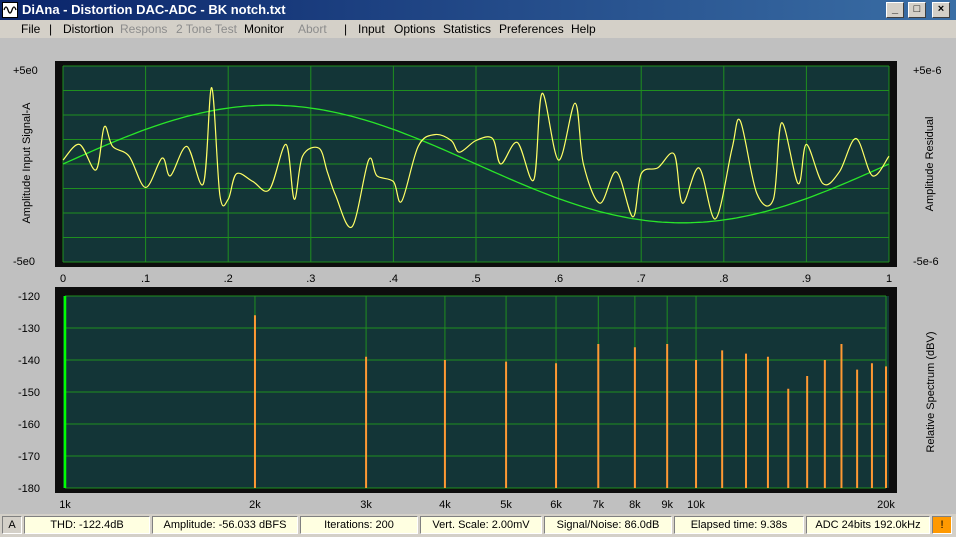  Describe the element at coordinates (739, 525) in the screenshot. I see `status-elapsed-time: Elapsed time: 9.38s` at that location.